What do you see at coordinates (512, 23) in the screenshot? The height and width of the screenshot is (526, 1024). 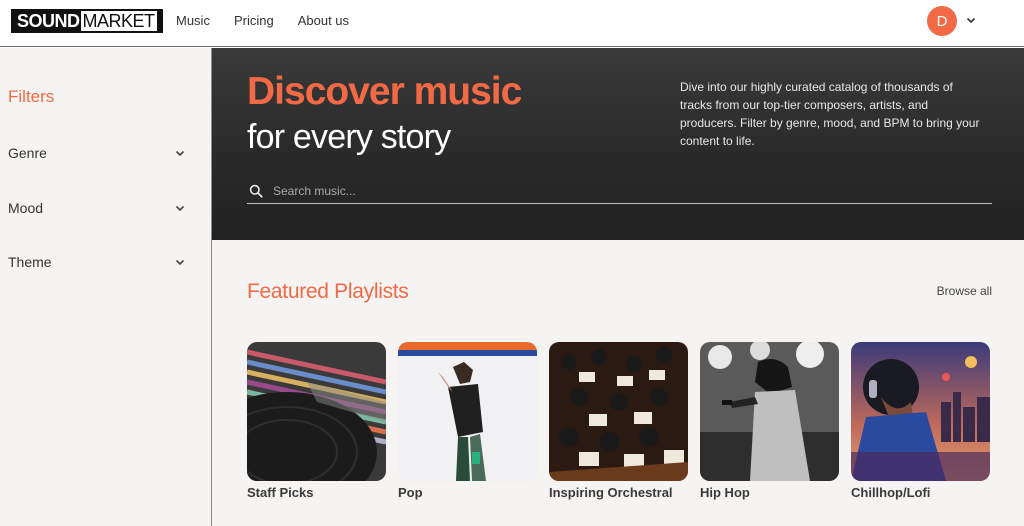 I see `top-nav-bar: SOUND MARKET Music Pricing About us D` at bounding box center [512, 23].